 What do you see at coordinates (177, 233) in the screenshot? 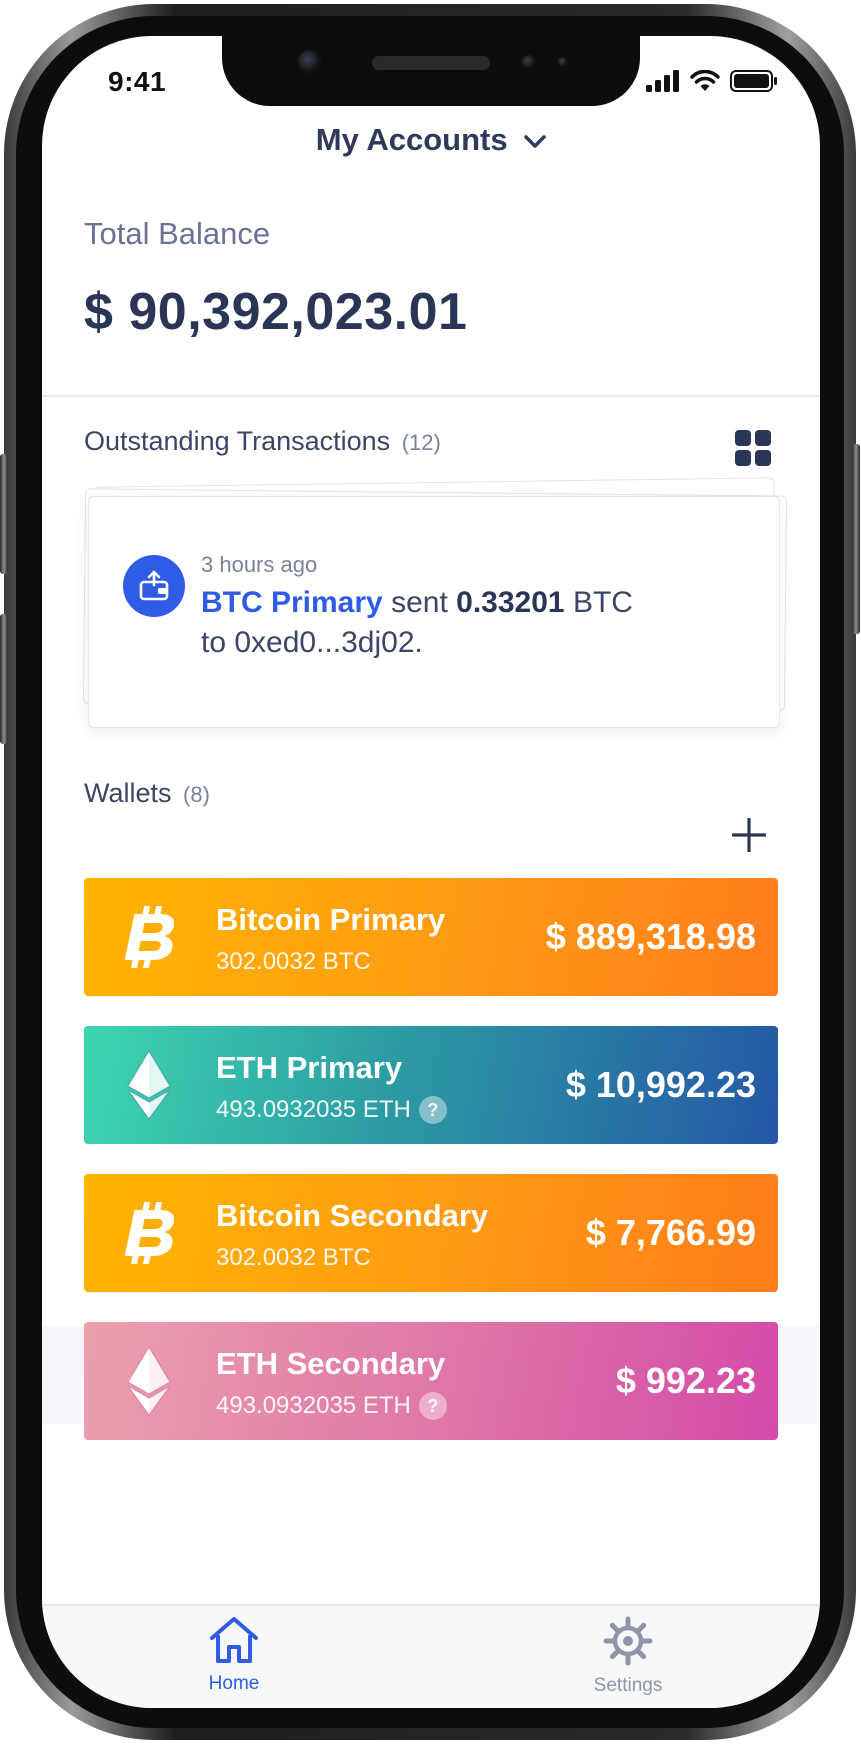
I see `total-balance-label: Total Balance` at bounding box center [177, 233].